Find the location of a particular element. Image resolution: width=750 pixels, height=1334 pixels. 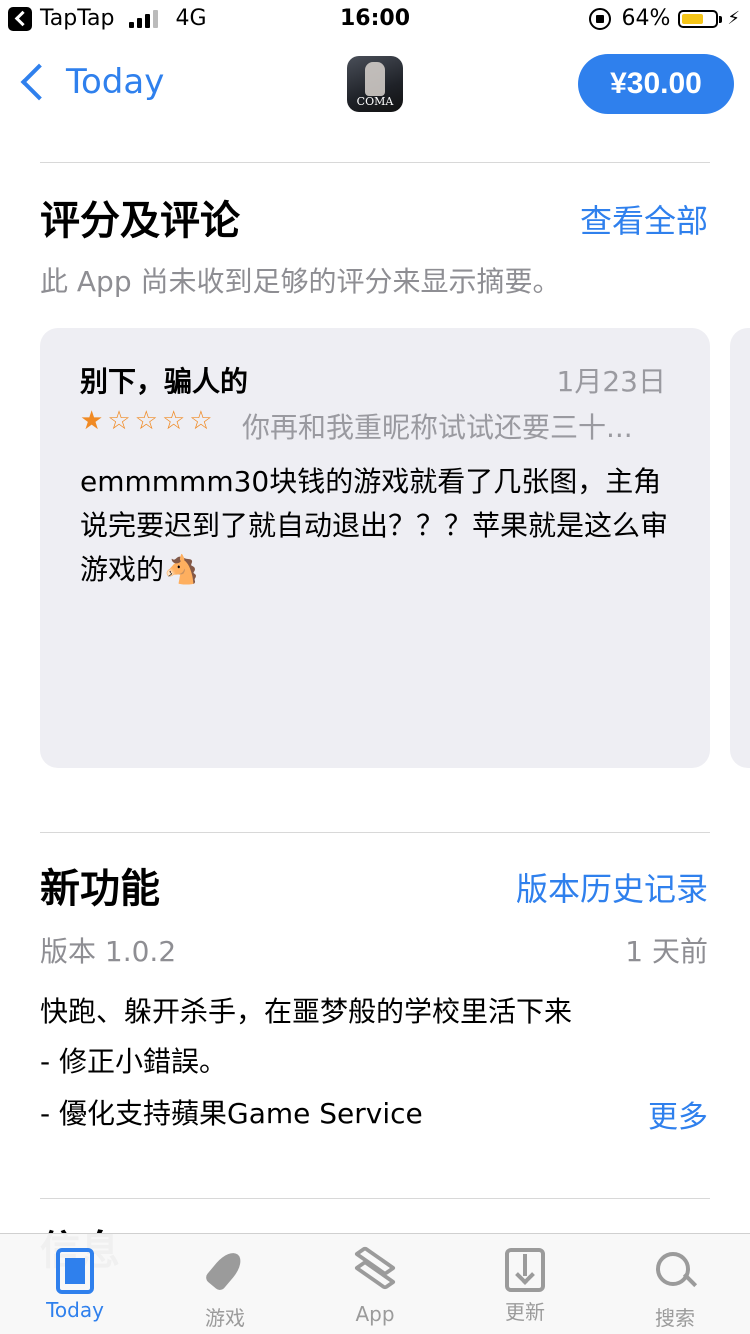

battery-icon is located at coordinates (700, 18).